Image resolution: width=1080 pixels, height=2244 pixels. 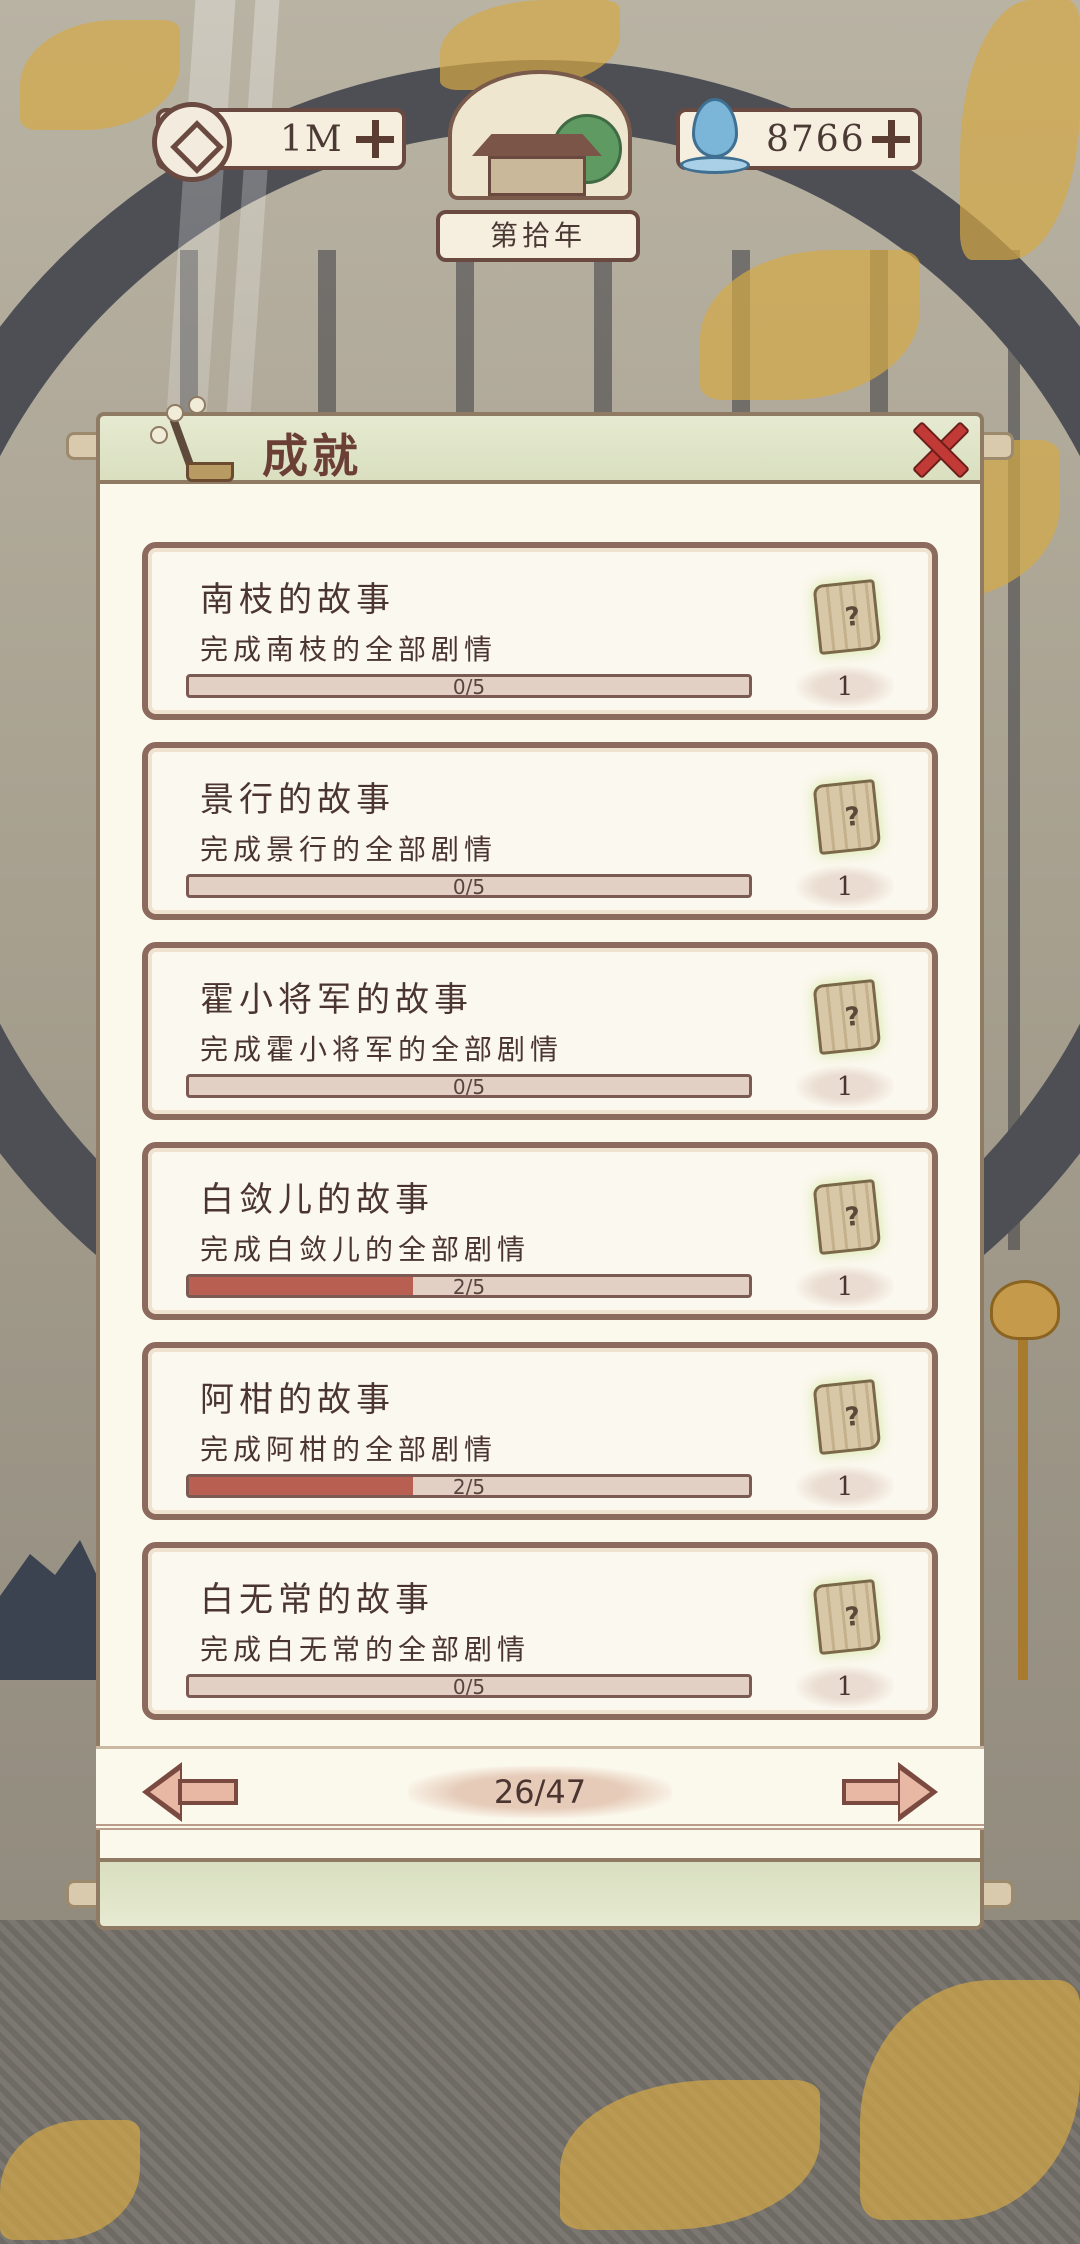 What do you see at coordinates (297, 800) in the screenshot?
I see `achievement-title: 景行的故事` at bounding box center [297, 800].